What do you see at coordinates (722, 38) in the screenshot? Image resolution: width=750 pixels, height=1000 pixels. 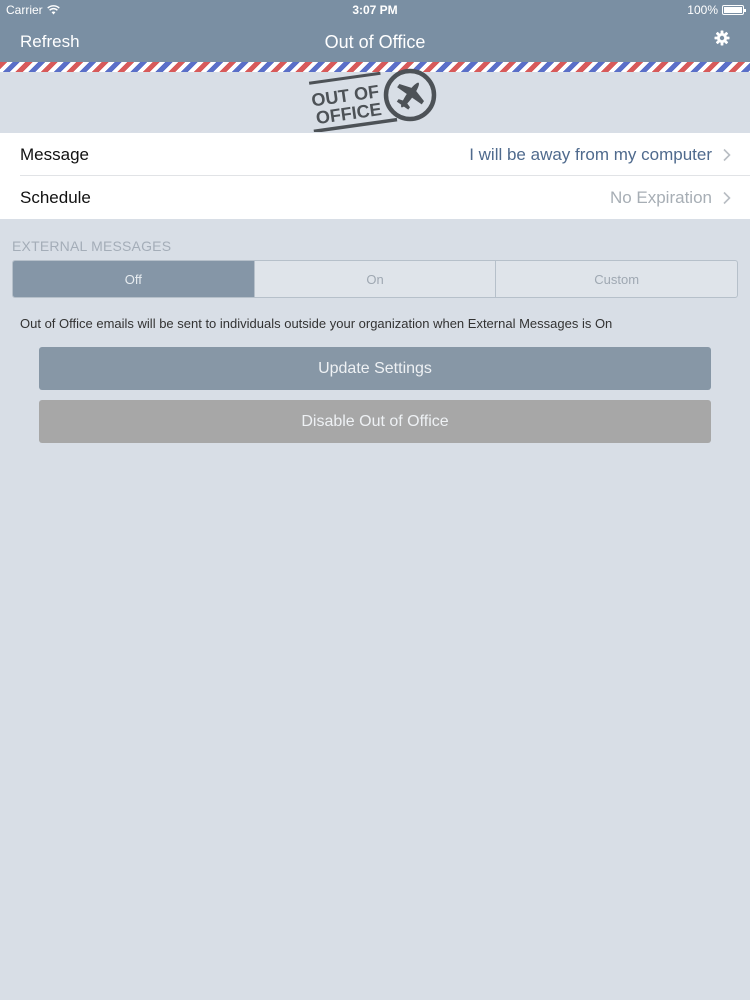 I see `gear-icon` at bounding box center [722, 38].